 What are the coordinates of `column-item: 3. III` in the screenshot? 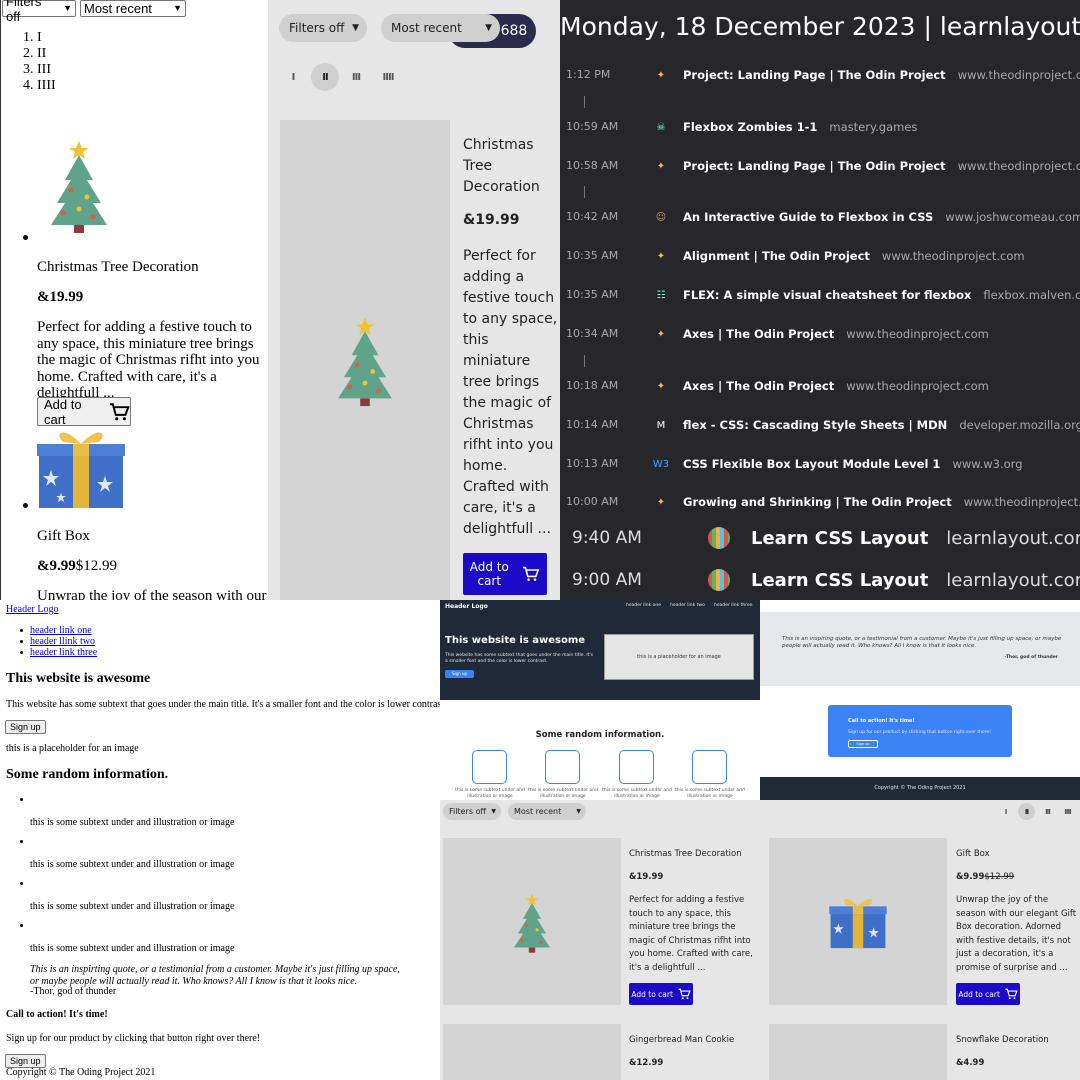 It's located at (39, 70).